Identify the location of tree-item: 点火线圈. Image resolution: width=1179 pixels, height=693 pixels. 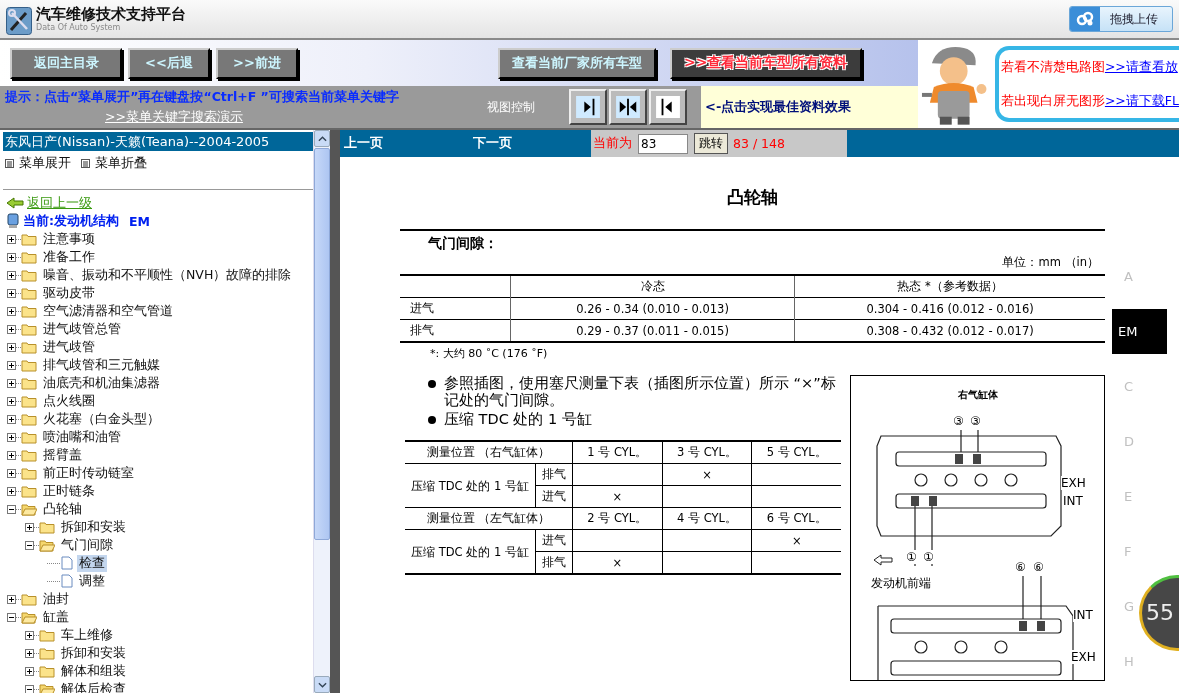
(69, 401).